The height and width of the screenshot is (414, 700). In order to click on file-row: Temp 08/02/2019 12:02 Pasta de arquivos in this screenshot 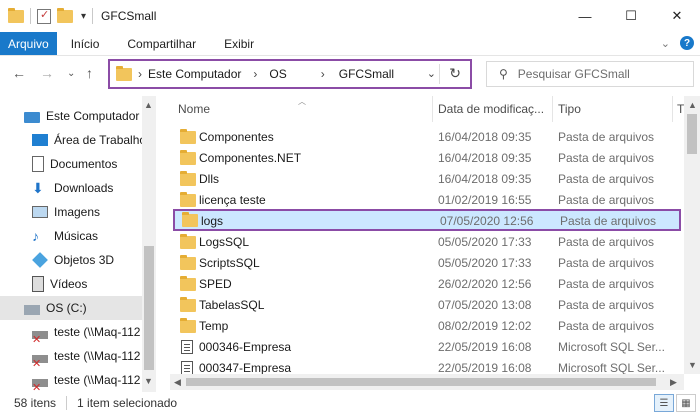, I will do `click(427, 326)`.